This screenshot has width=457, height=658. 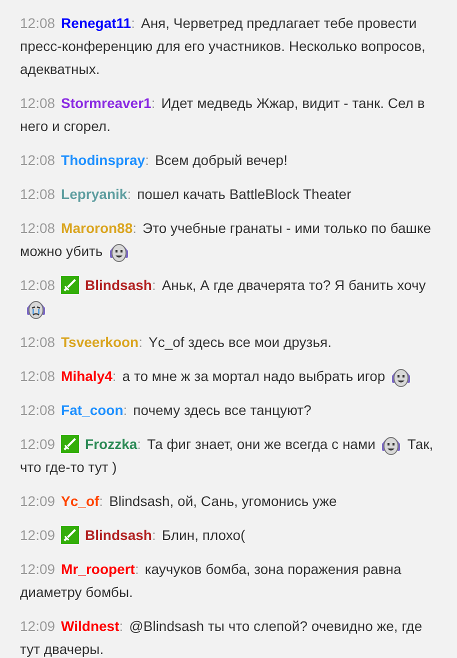 I want to click on username: Frozzka, so click(x=111, y=444).